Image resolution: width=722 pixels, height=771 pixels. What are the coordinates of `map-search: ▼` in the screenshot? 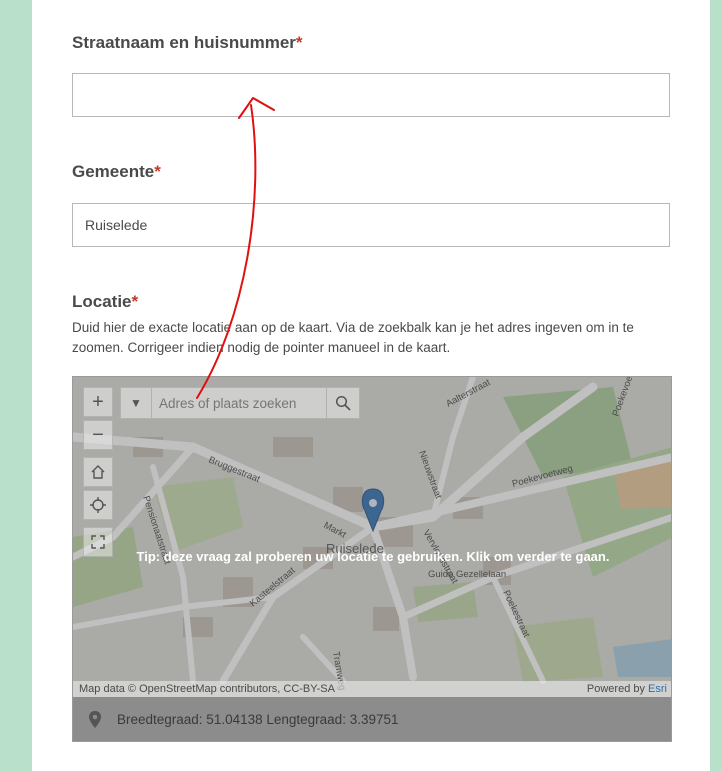 It's located at (240, 403).